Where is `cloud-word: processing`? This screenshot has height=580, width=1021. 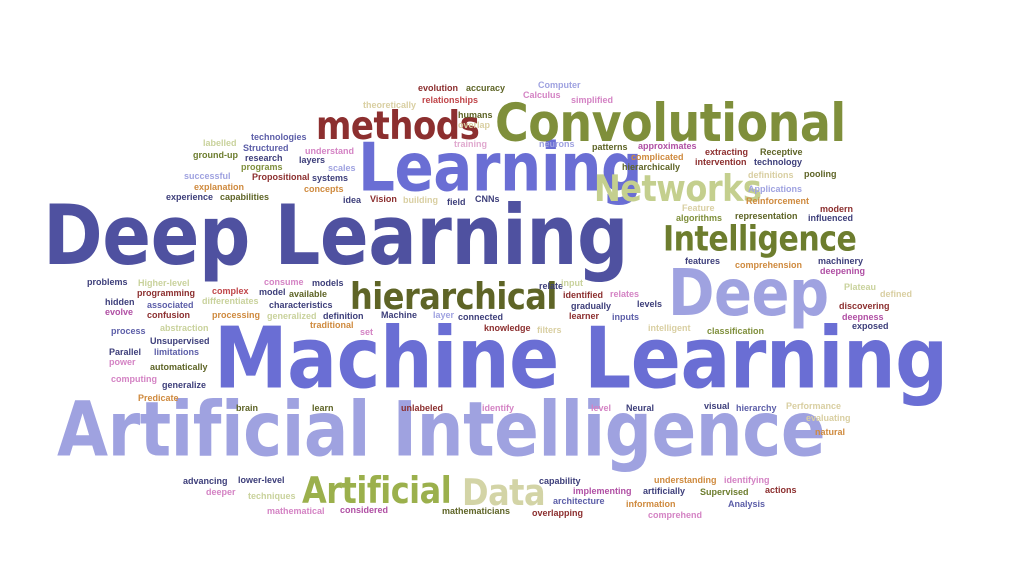
cloud-word: processing is located at coordinates (236, 315).